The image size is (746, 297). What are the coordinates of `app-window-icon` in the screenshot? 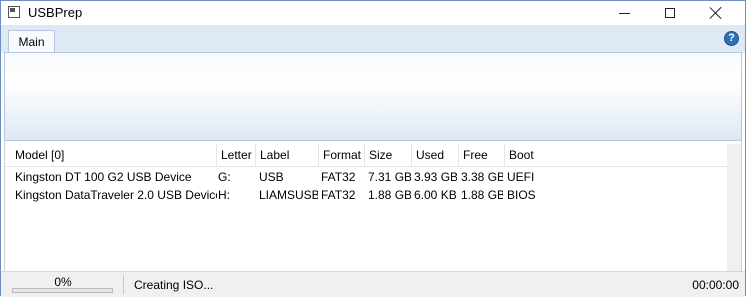 It's located at (14, 12).